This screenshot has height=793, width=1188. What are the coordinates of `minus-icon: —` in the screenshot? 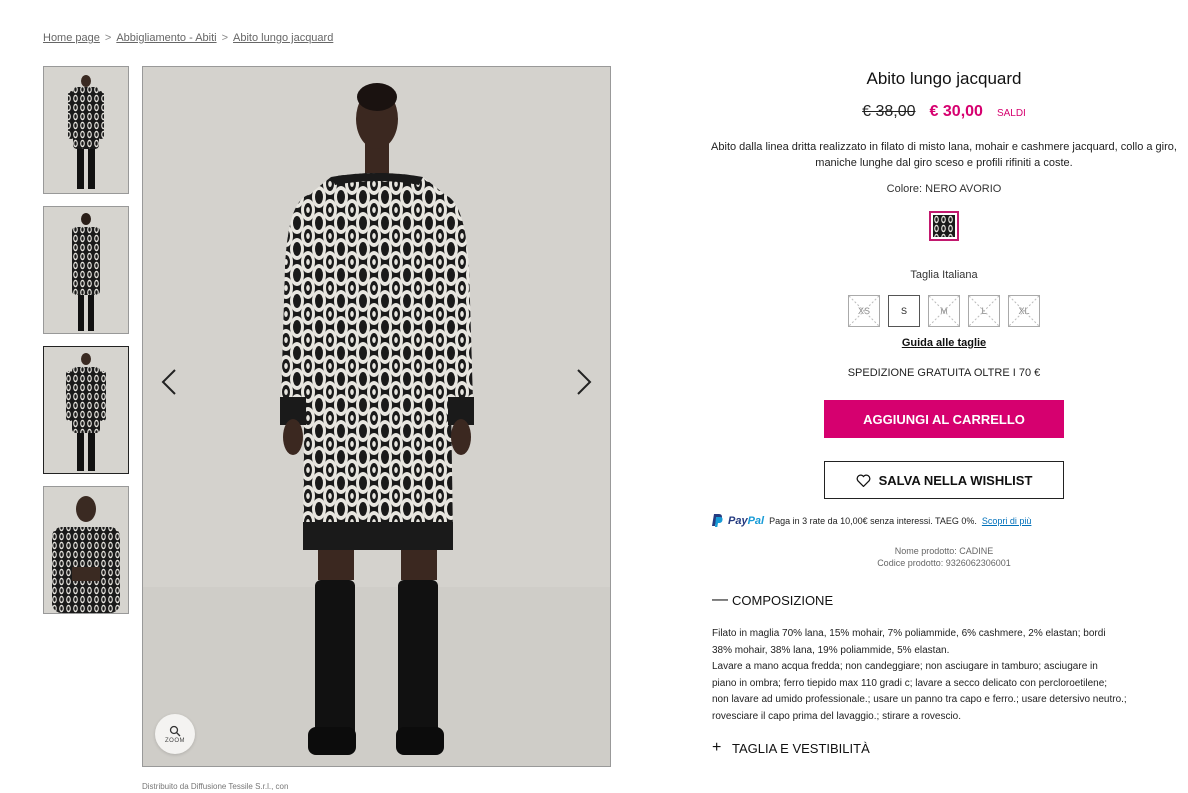 It's located at (720, 599).